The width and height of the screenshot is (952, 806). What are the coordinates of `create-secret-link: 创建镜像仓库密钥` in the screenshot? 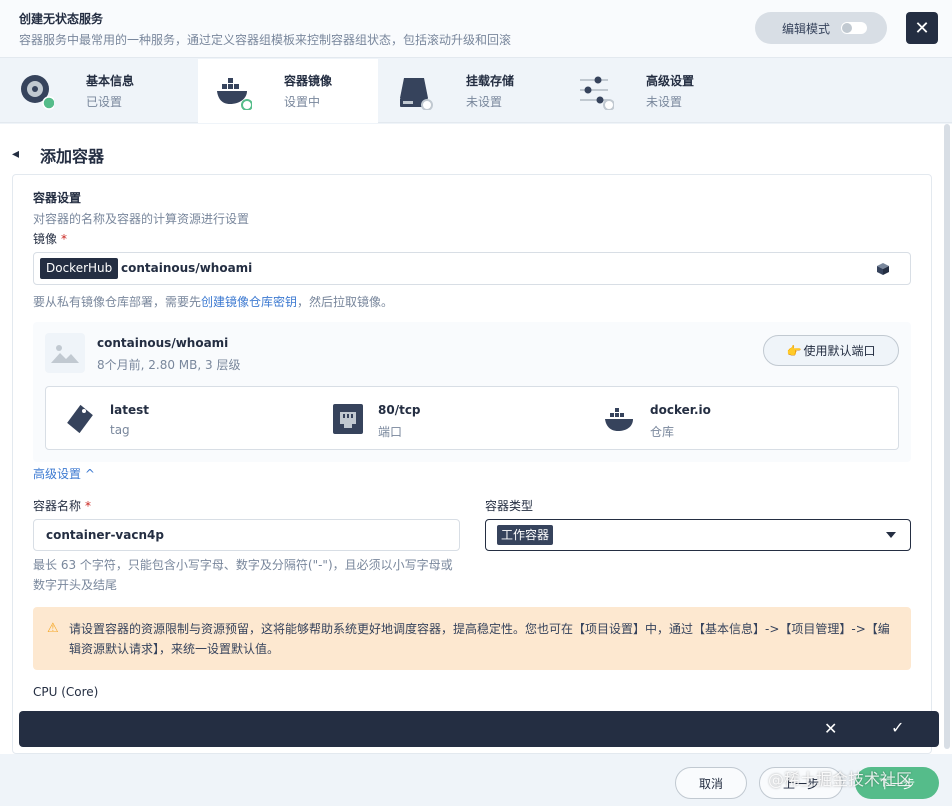 It's located at (249, 302).